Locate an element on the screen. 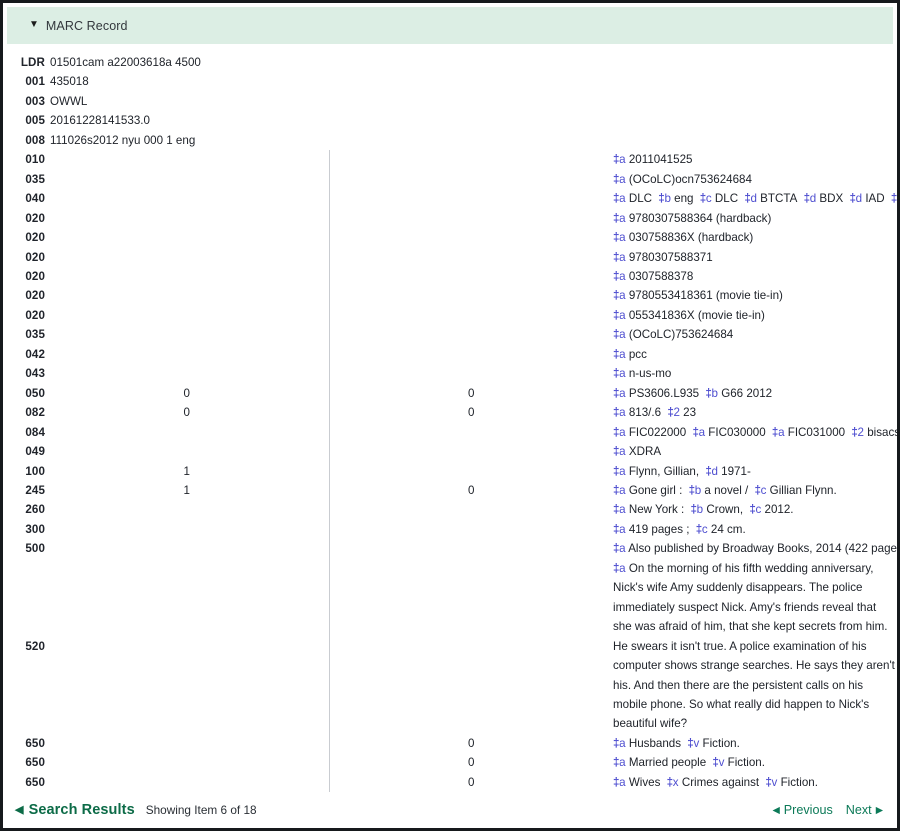 This screenshot has height=831, width=900. marc-subfield-list: ‡a pcc is located at coordinates (755, 354).